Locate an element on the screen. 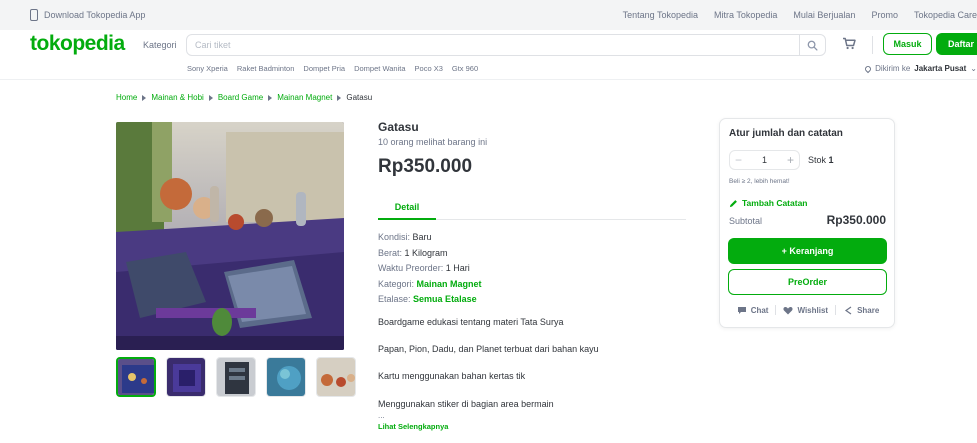  quantity-value: 1 is located at coordinates (764, 160).